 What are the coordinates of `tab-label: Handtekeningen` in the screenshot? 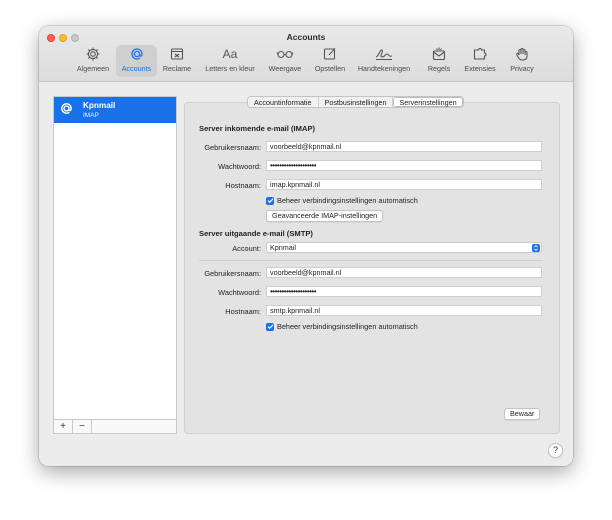 It's located at (384, 68).